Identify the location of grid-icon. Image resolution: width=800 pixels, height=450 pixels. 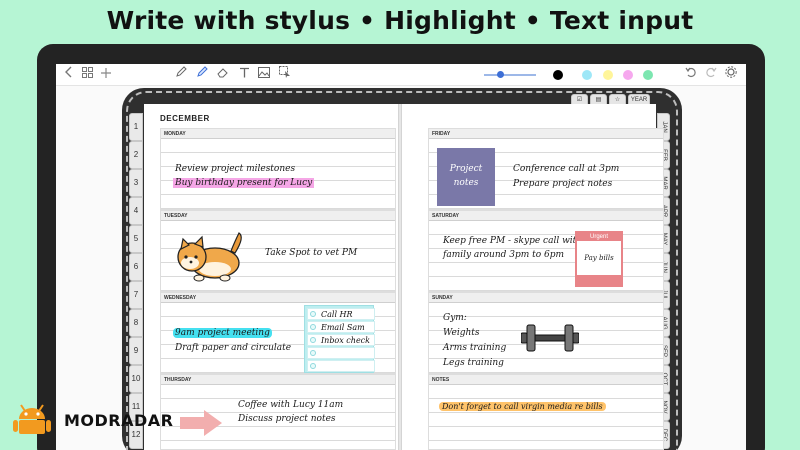
(87, 75).